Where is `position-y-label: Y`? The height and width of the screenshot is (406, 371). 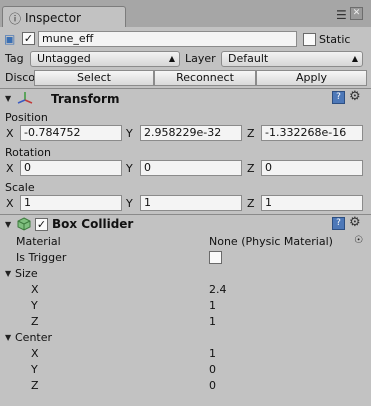 position-y-label: Y is located at coordinates (129, 133).